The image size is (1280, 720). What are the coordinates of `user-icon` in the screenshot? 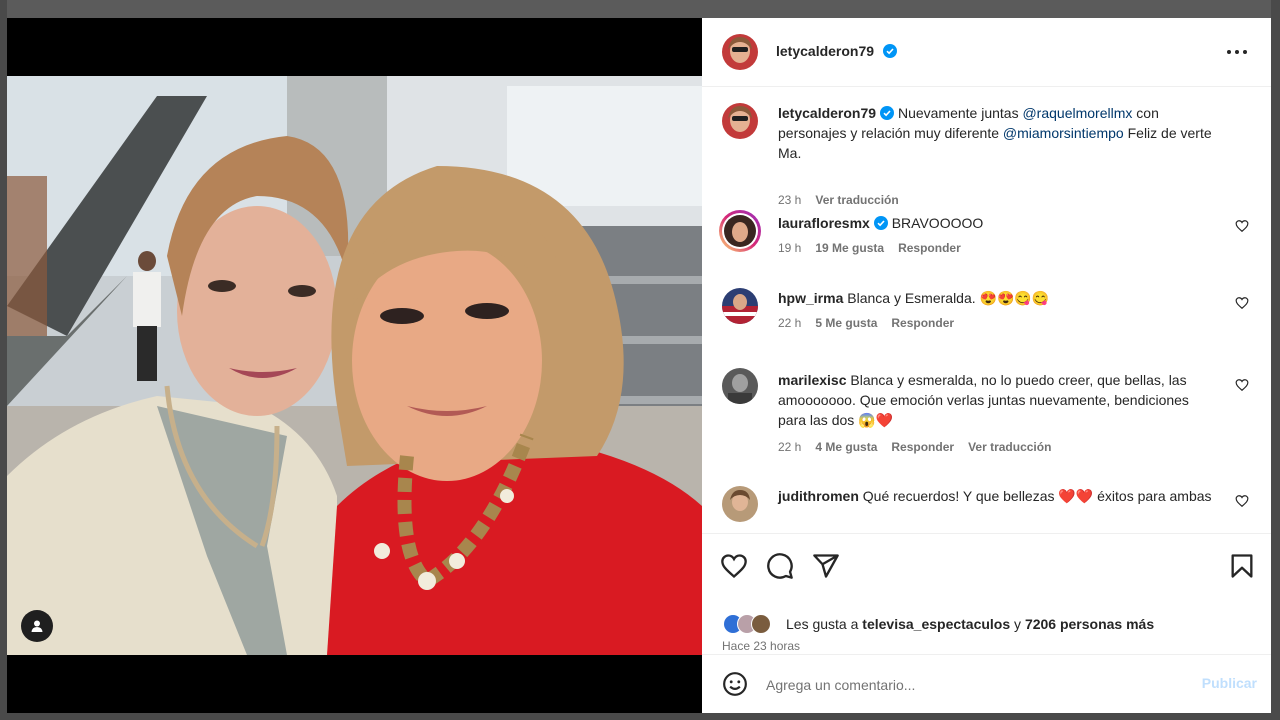 It's located at (37, 626).